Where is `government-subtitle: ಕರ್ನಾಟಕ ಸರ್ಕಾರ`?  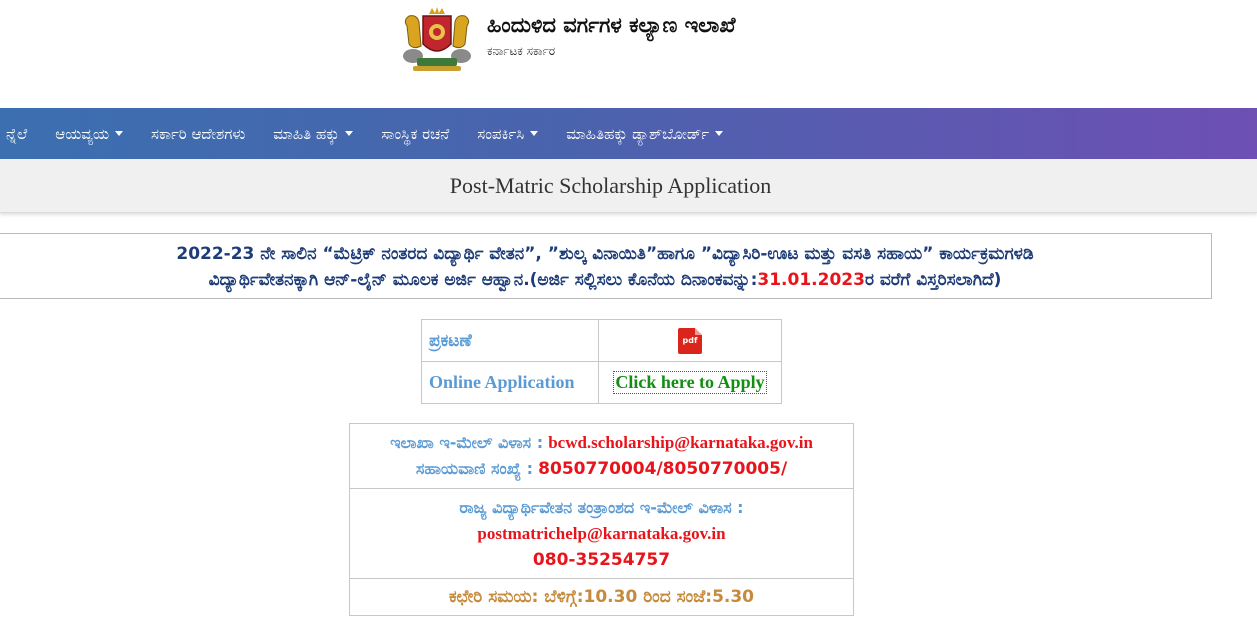 government-subtitle: ಕರ್ನಾಟಕ ಸರ್ಕಾರ is located at coordinates (521, 51).